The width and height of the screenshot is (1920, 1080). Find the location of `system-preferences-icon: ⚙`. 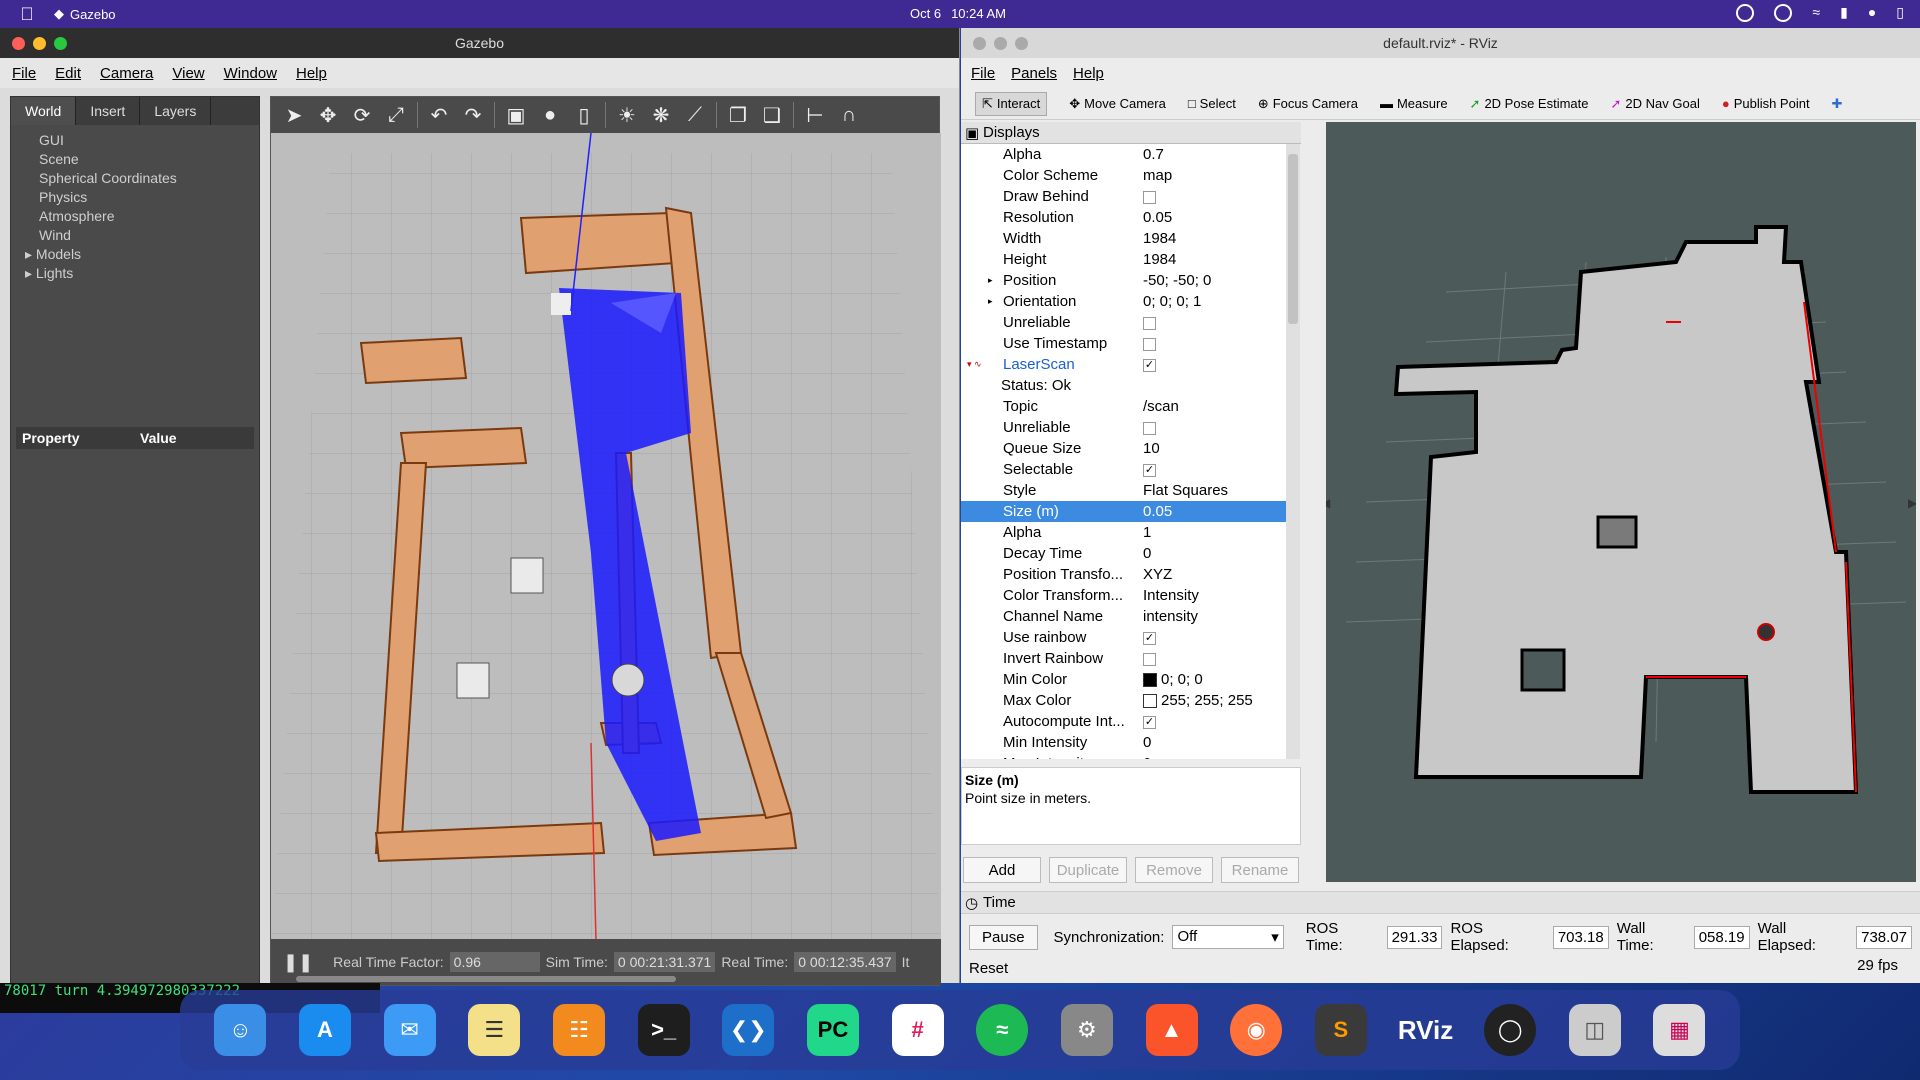

system-preferences-icon: ⚙ is located at coordinates (1086, 1030).